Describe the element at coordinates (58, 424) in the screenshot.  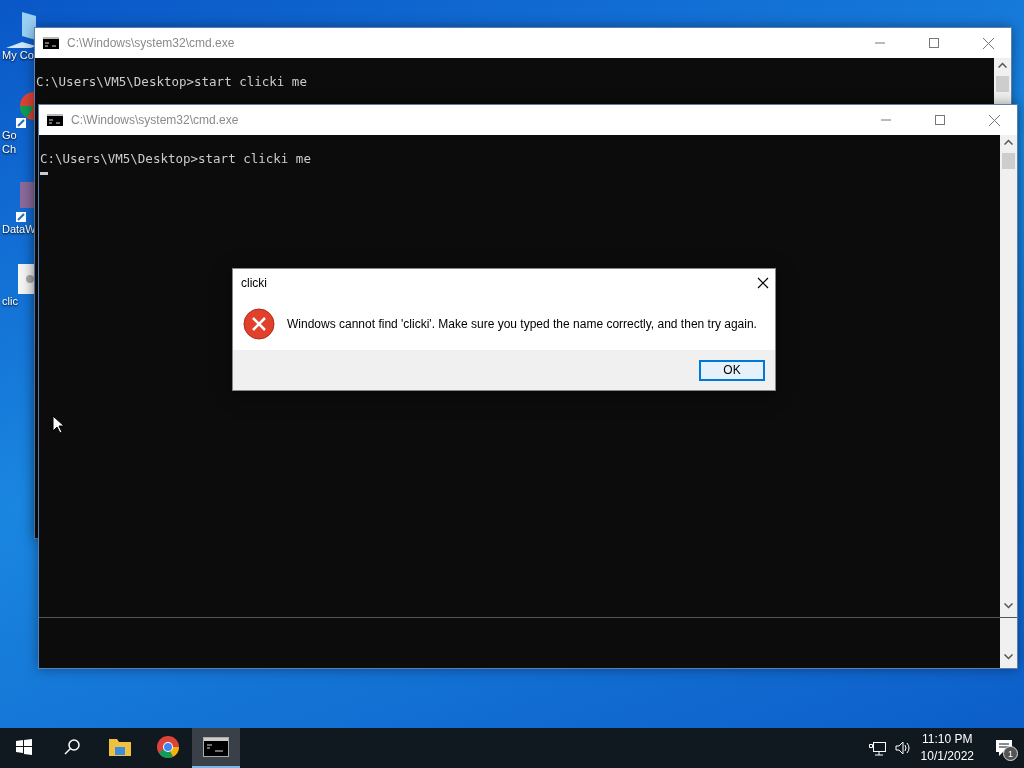
I see `mouse-pointer-icon` at that location.